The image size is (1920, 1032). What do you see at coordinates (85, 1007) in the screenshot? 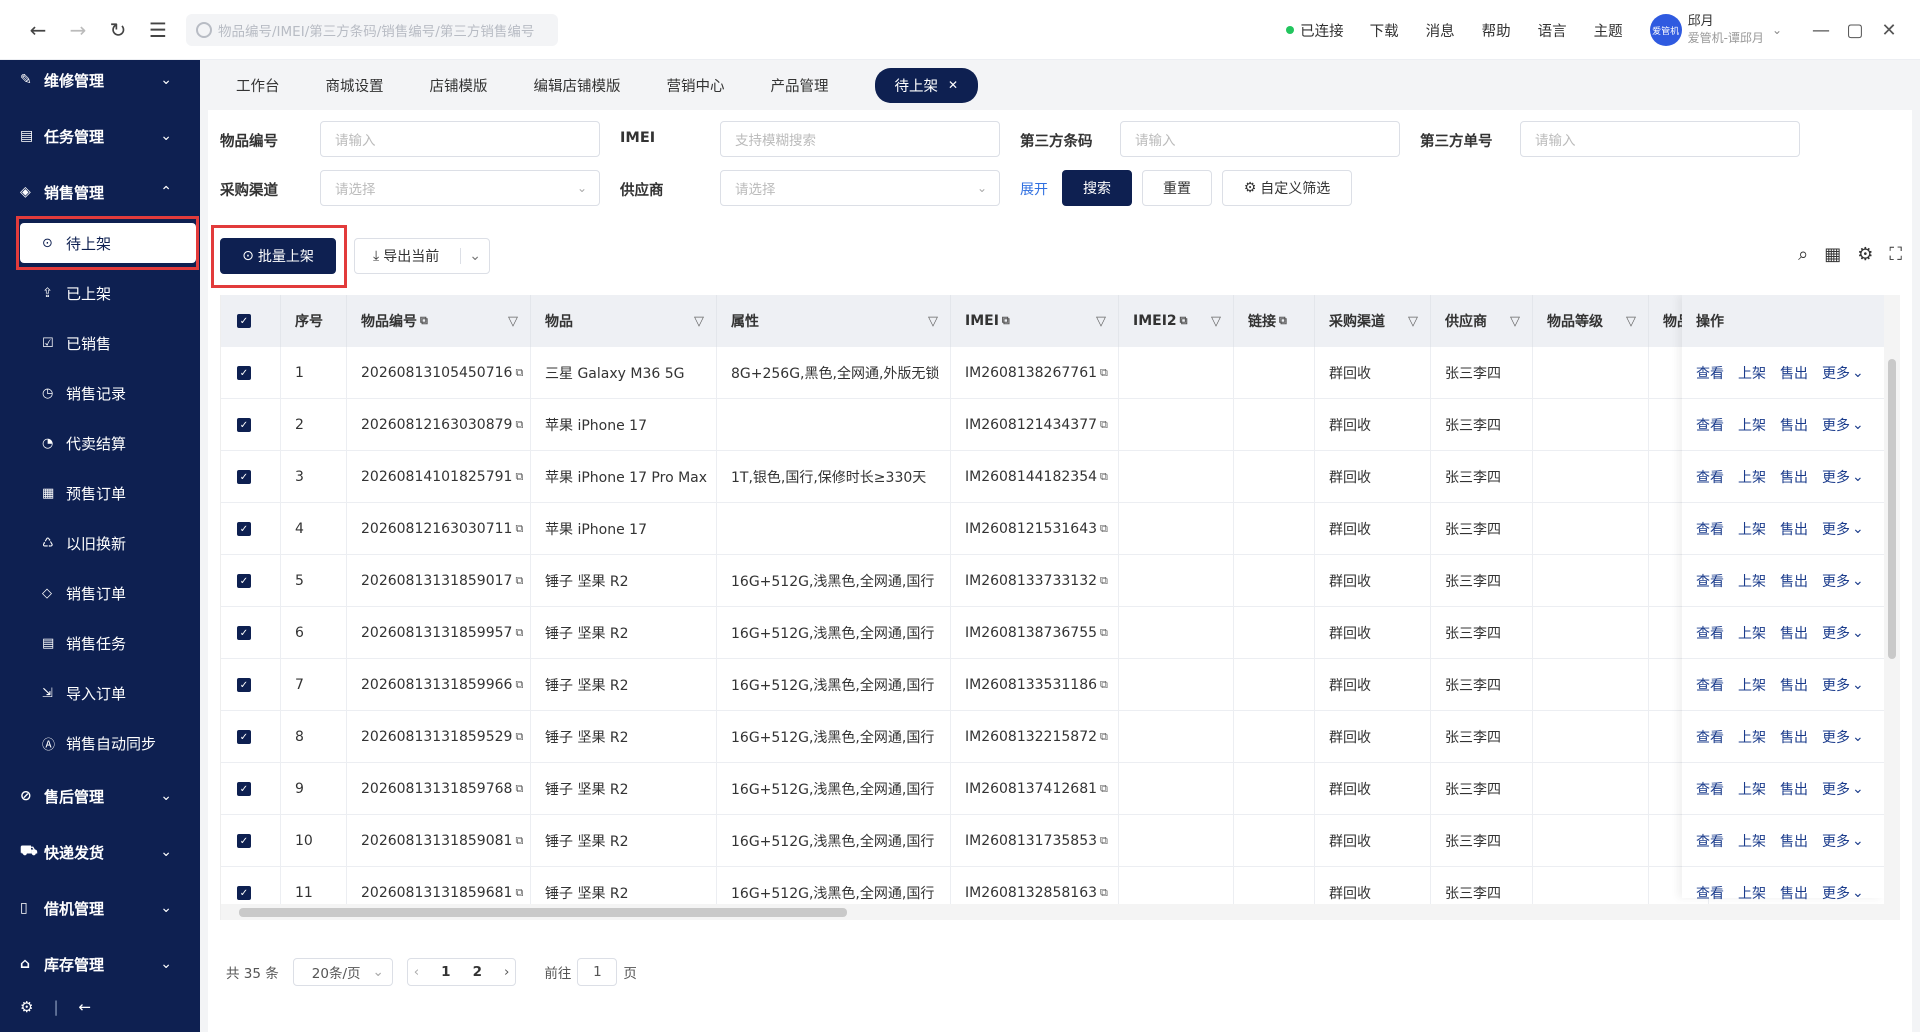
I see `collapse-sidebar-icon: ←` at bounding box center [85, 1007].